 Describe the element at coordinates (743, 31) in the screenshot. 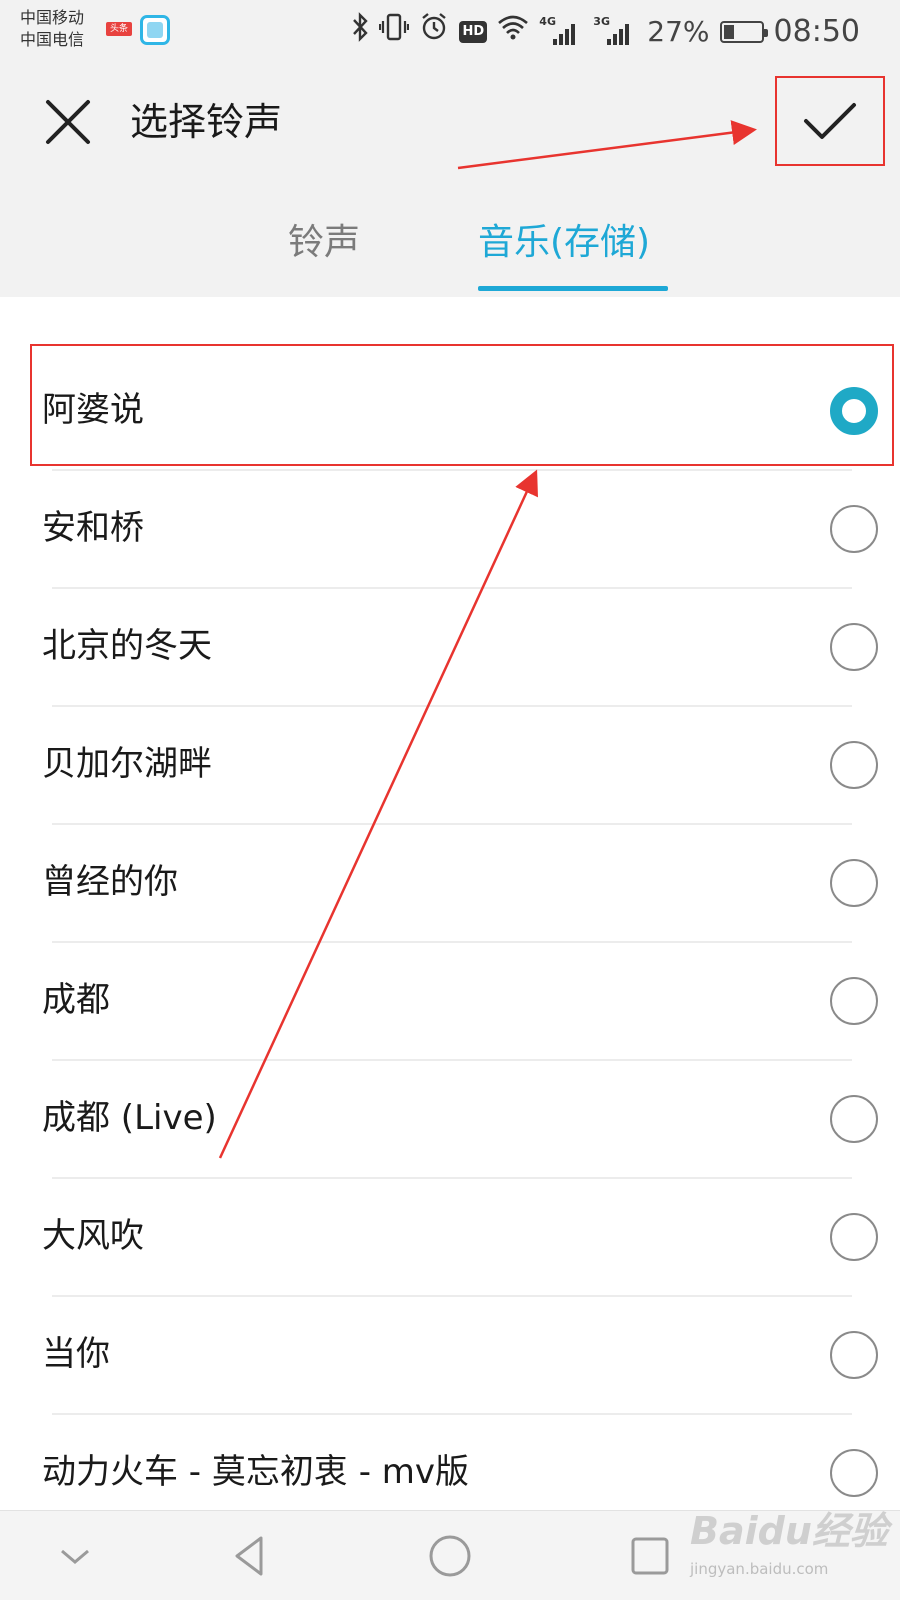

I see `battery-icon` at that location.